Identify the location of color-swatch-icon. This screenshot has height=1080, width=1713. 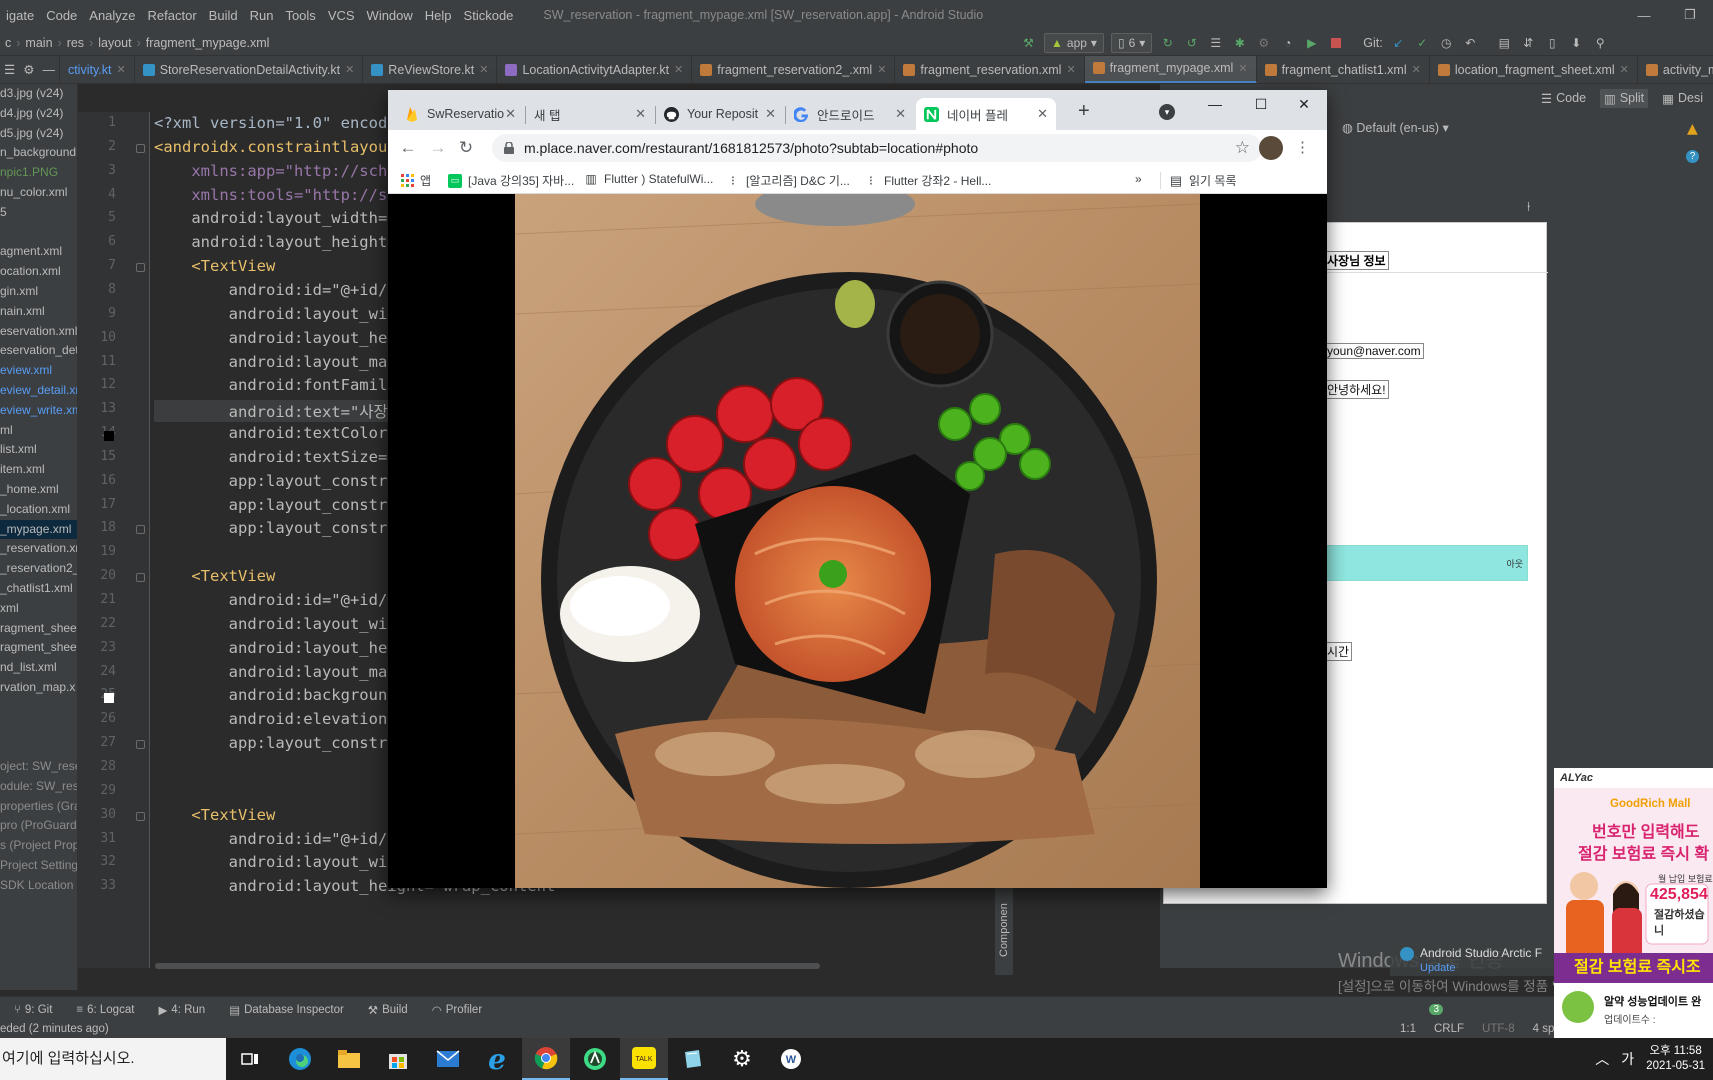
(109, 436).